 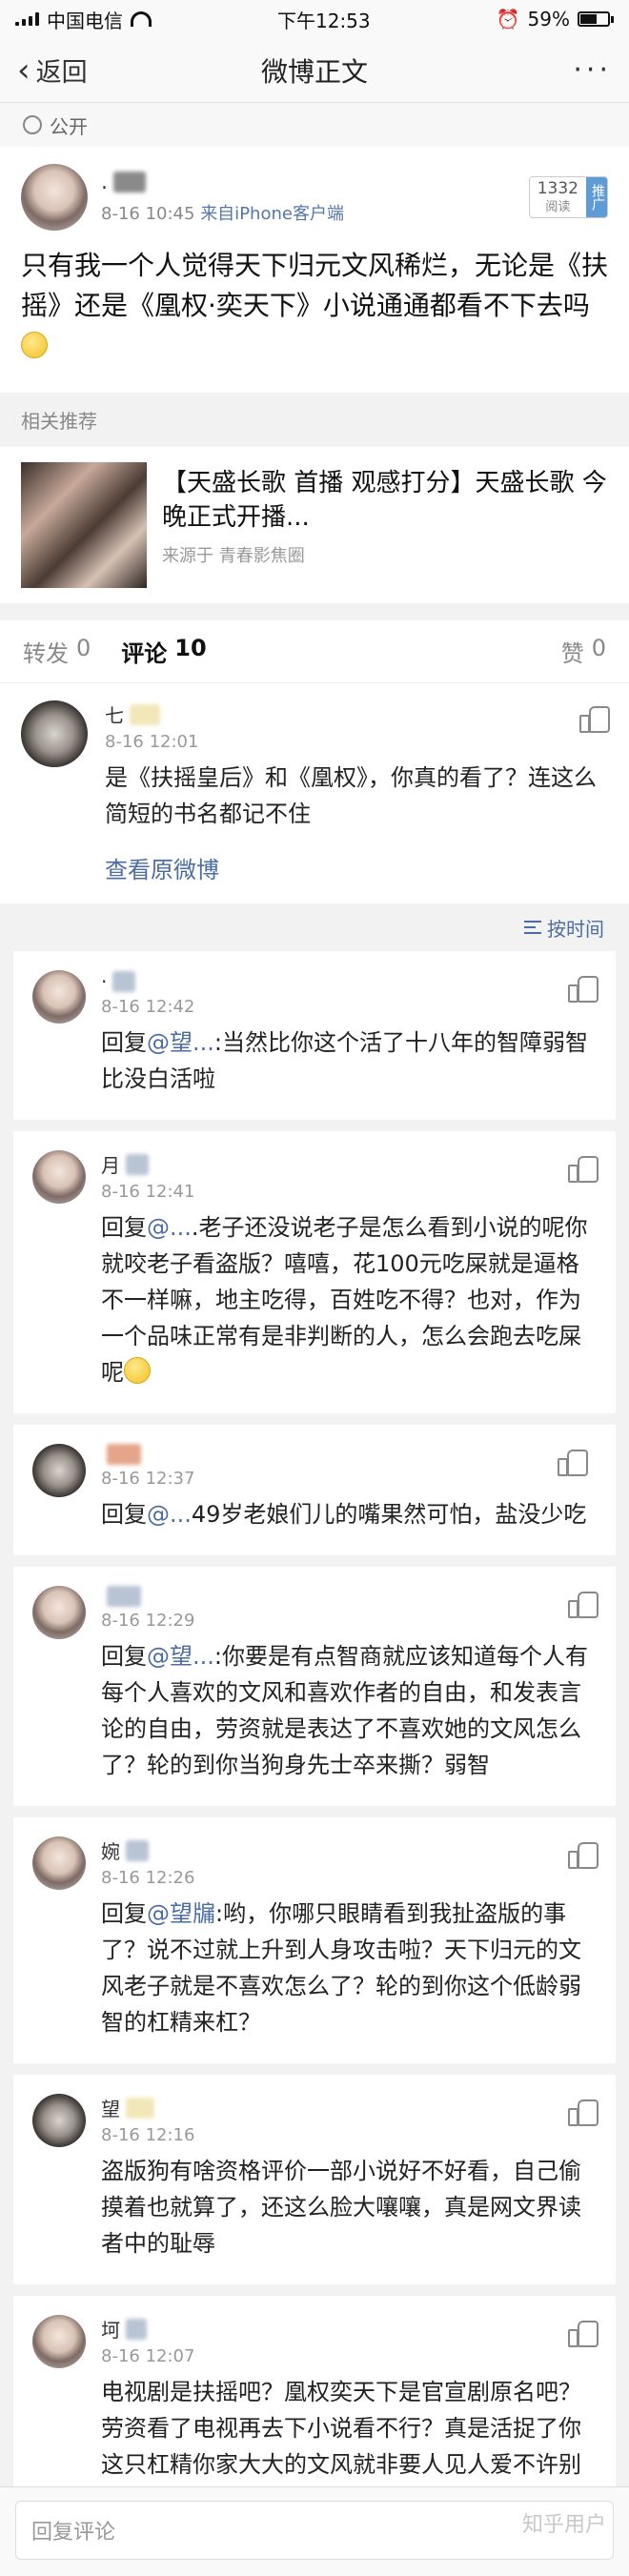 I want to click on clock: 下午12:53, so click(x=324, y=20).